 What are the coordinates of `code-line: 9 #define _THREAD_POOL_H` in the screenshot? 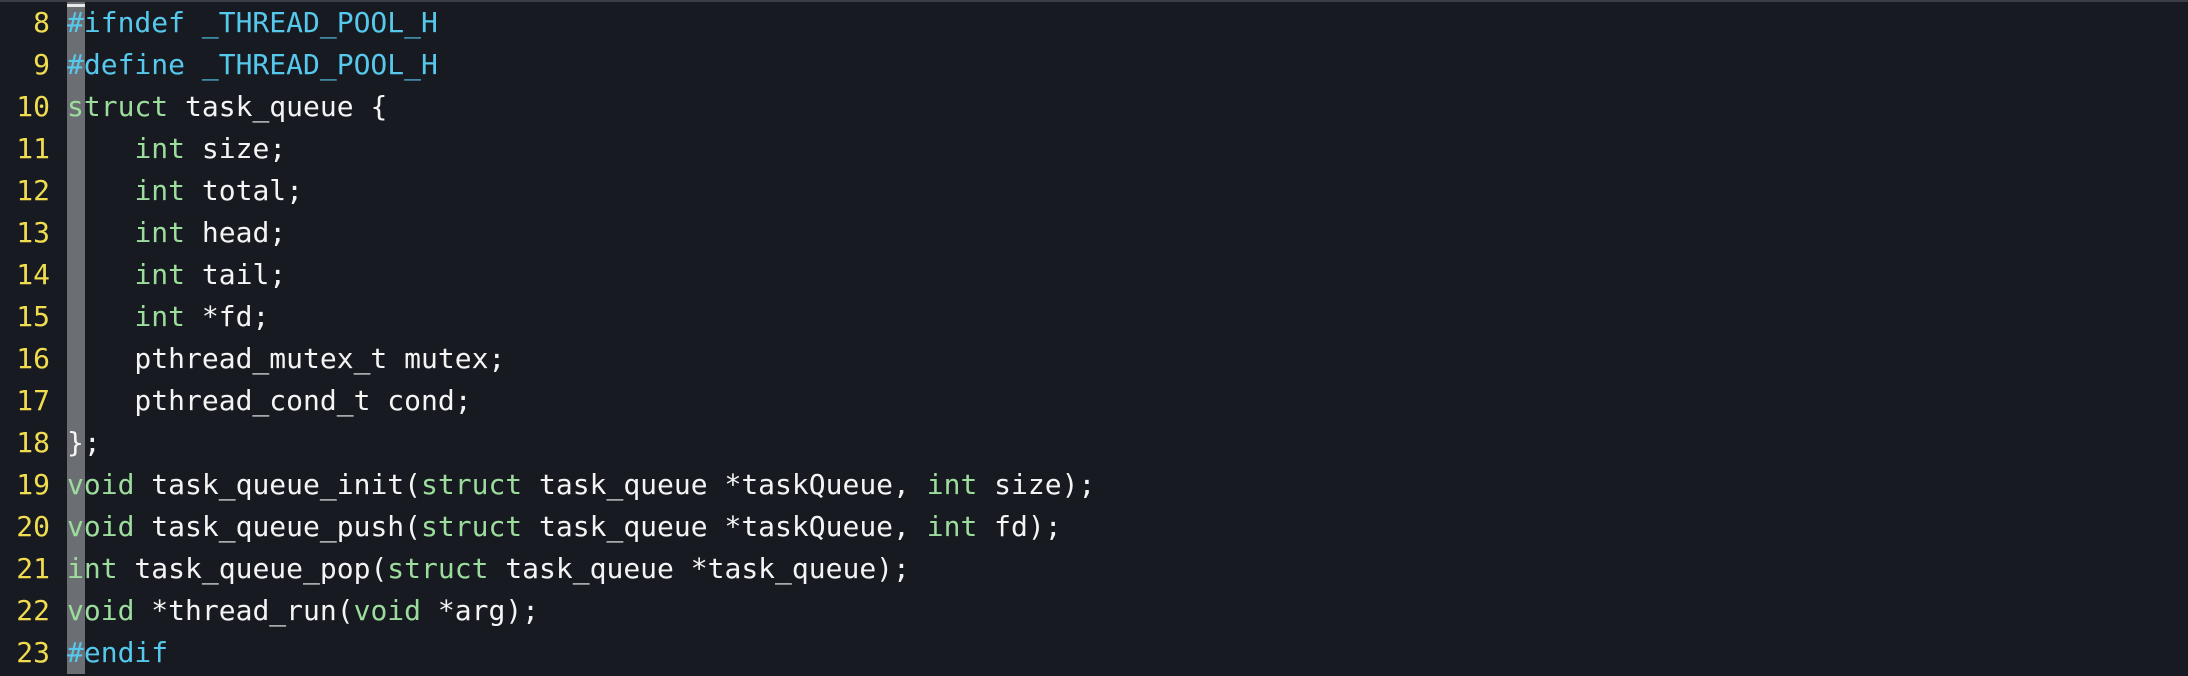 It's located at (1094, 65).